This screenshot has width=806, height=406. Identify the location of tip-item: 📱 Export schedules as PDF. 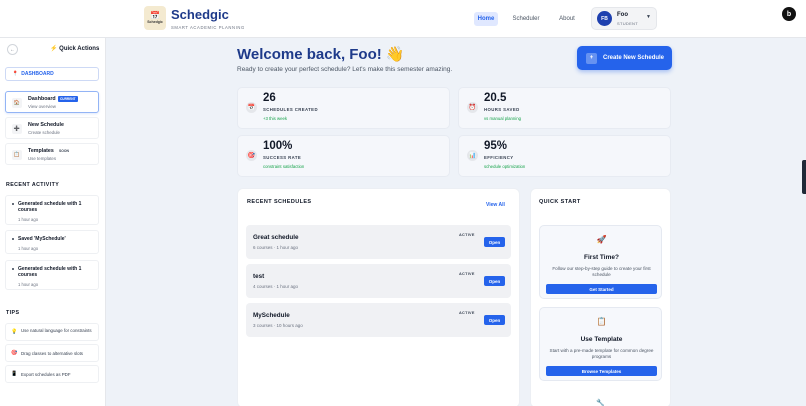
(52, 374).